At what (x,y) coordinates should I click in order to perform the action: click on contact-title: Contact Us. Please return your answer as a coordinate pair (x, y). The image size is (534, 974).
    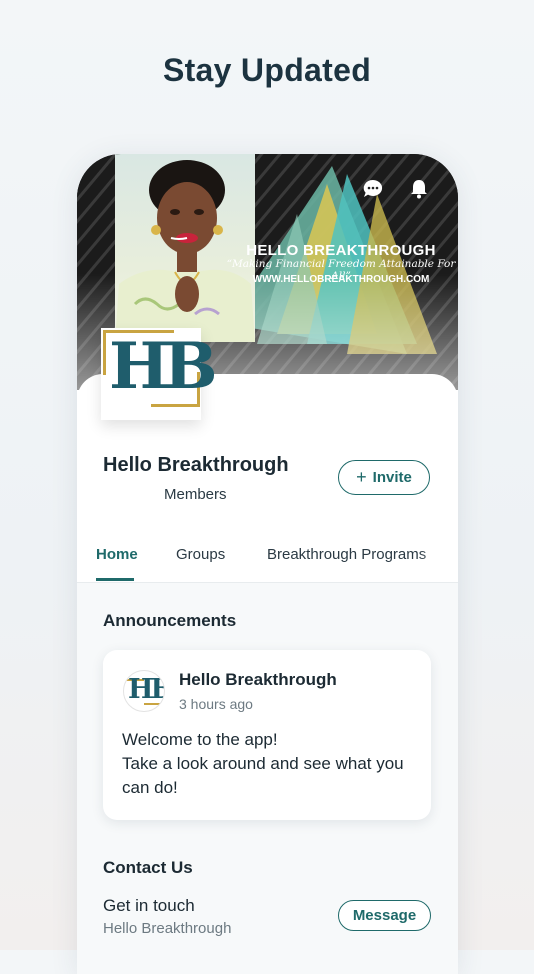
    Looking at the image, I should click on (148, 867).